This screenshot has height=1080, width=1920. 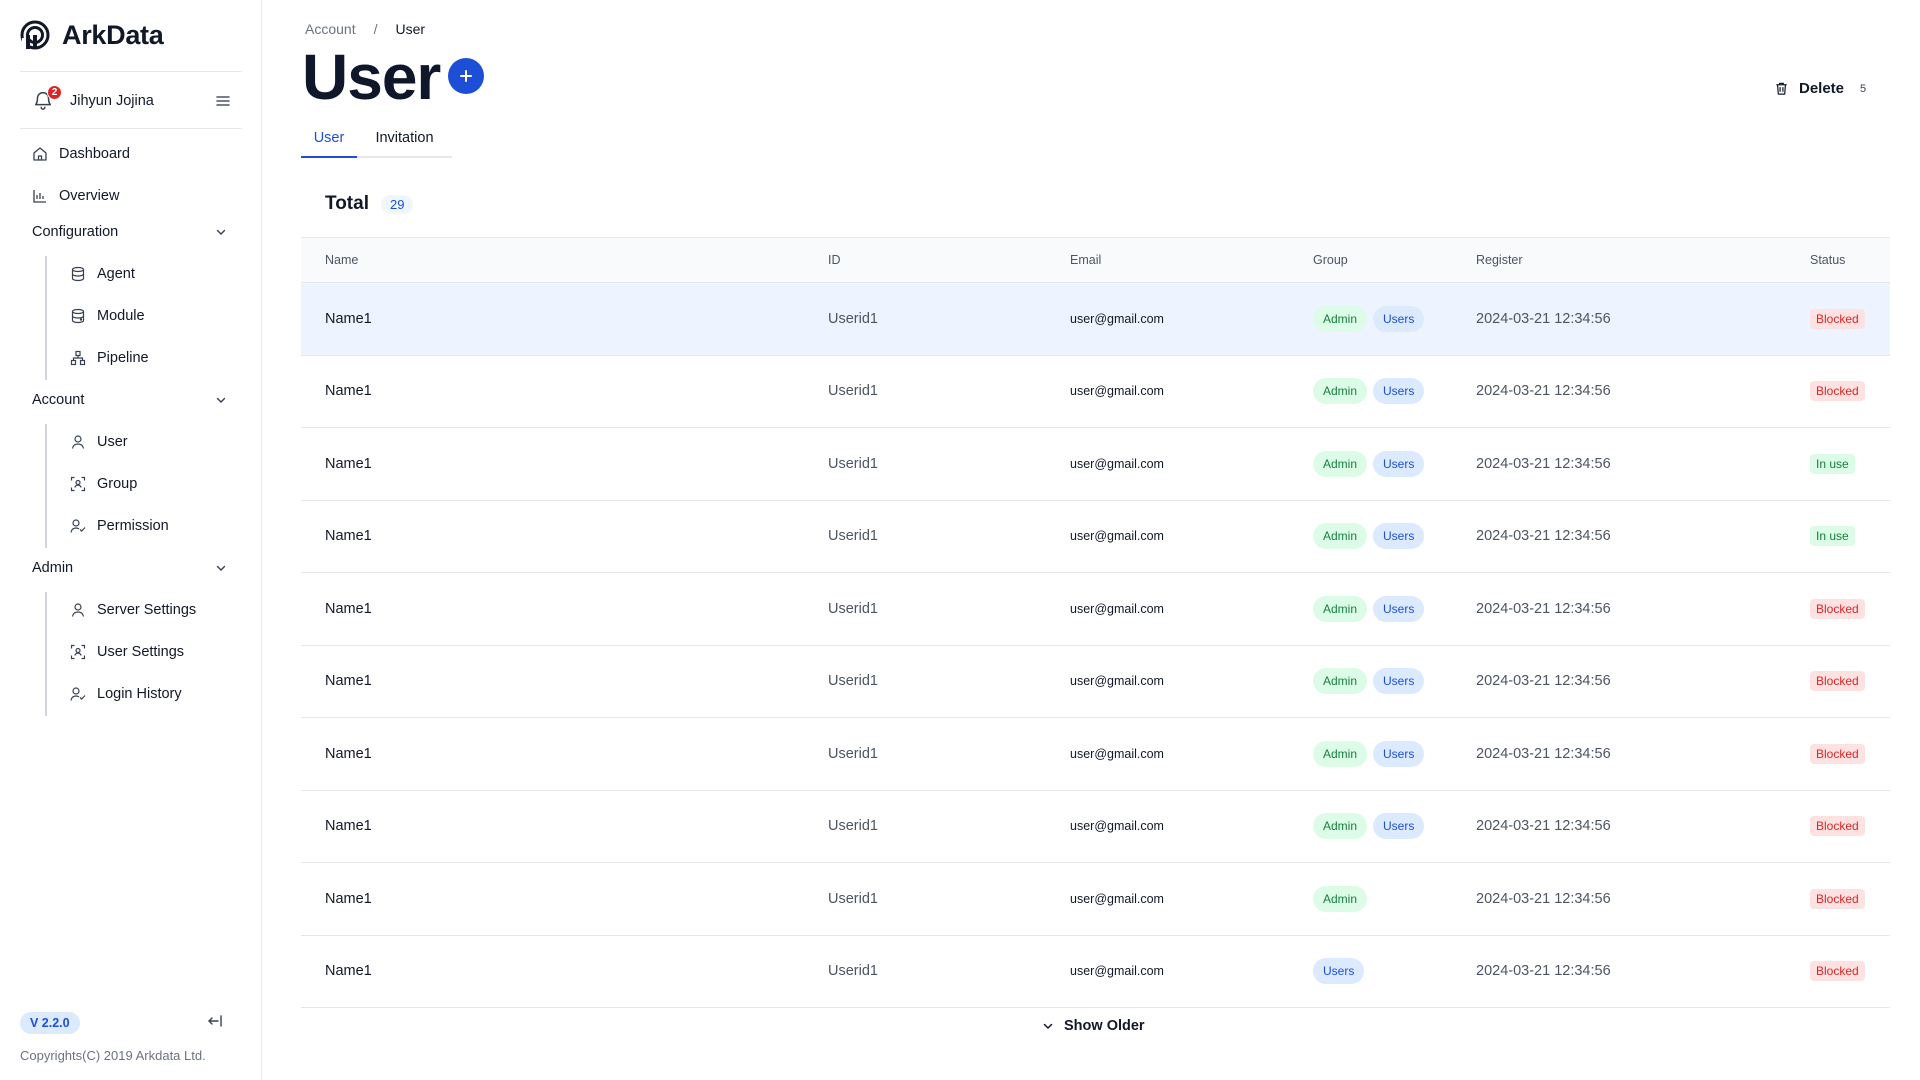 I want to click on tab-invitation: Invitation, so click(x=404, y=142).